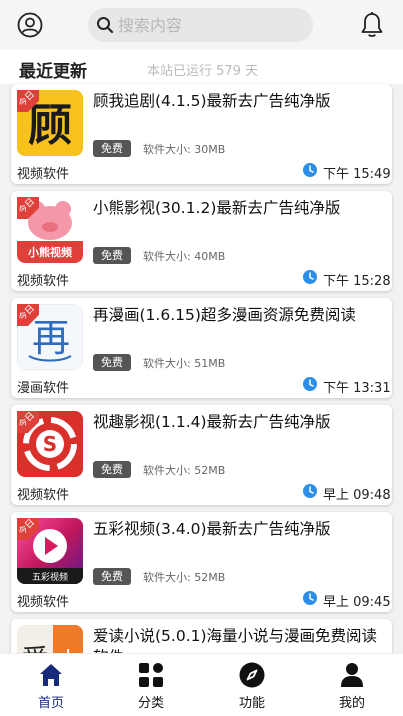 The height and width of the screenshot is (716, 403). What do you see at coordinates (150, 703) in the screenshot?
I see `tab-label: 分类` at bounding box center [150, 703].